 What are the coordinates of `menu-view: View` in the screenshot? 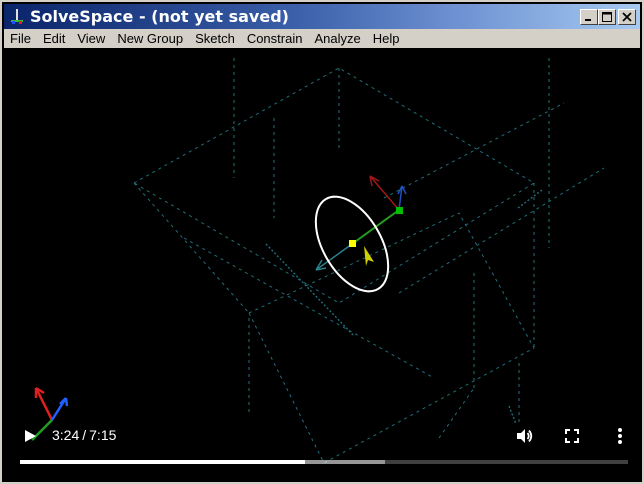 It's located at (91, 38).